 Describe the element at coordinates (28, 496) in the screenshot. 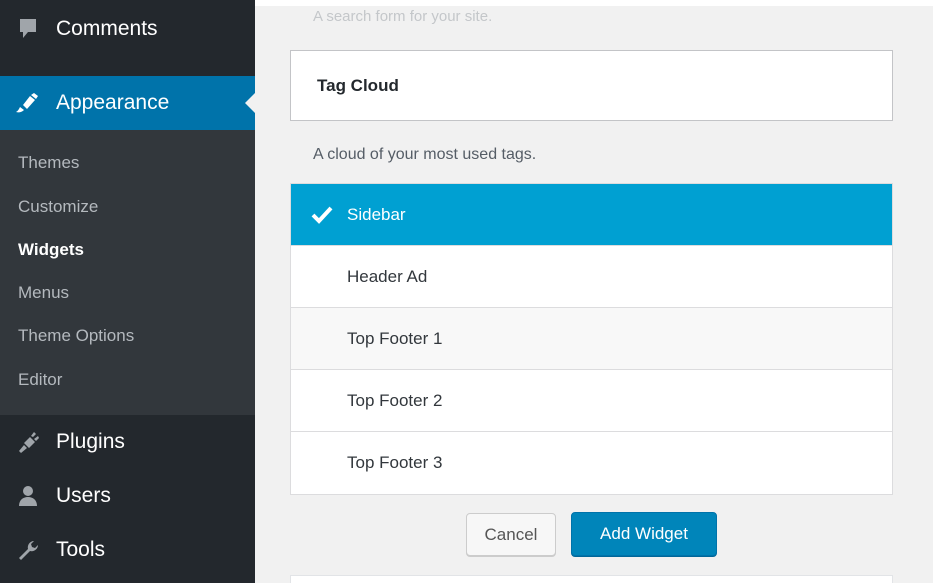

I see `user-icon` at that location.